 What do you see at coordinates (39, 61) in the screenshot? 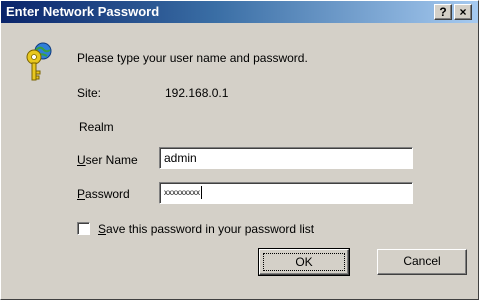
I see `key-icon` at bounding box center [39, 61].